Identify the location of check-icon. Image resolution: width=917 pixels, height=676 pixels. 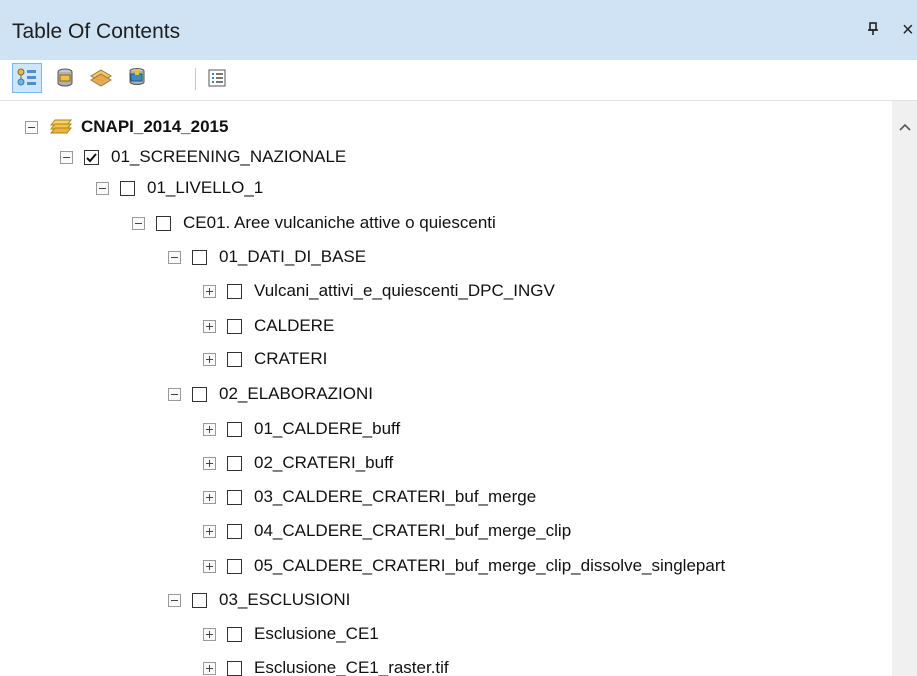
(91, 157).